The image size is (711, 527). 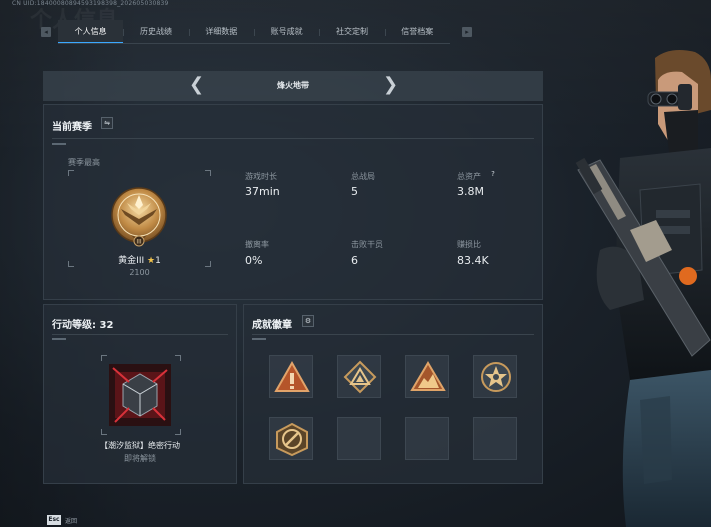 I want to click on map-next-icon: ❯, so click(x=390, y=85).